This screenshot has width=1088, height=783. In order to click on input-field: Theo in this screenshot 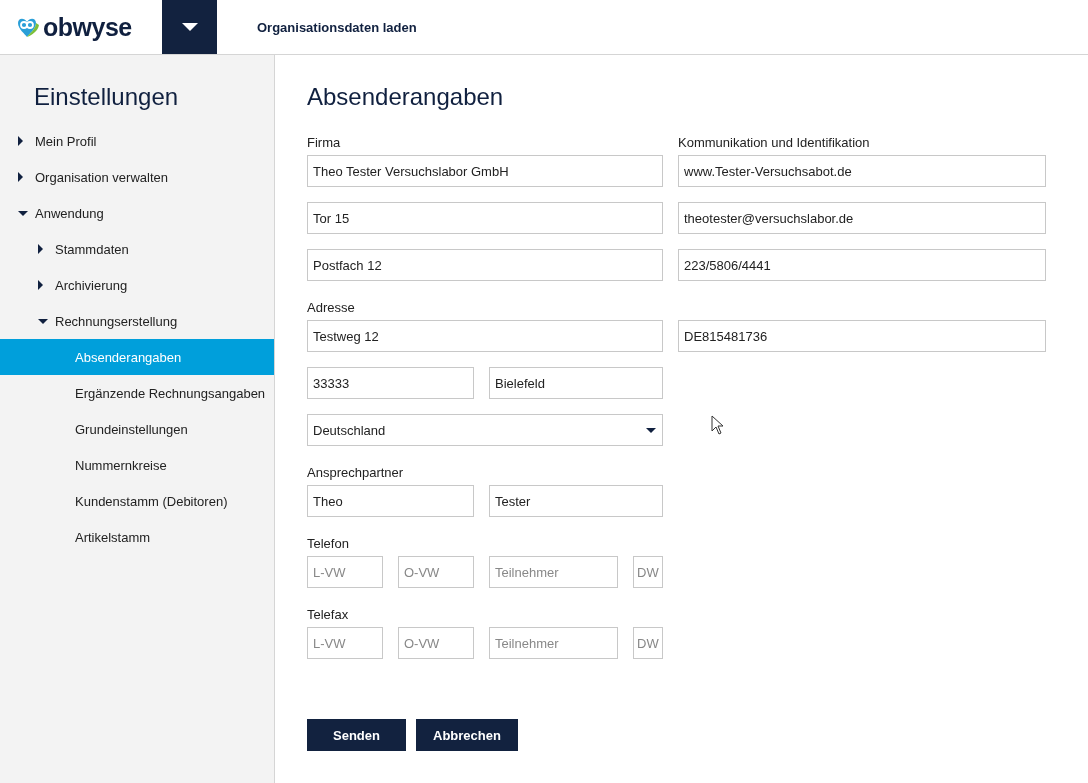, I will do `click(390, 501)`.